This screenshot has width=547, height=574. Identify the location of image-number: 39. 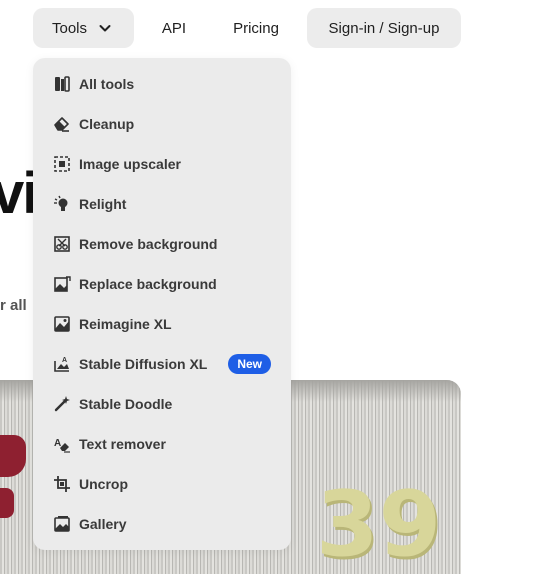
(379, 523).